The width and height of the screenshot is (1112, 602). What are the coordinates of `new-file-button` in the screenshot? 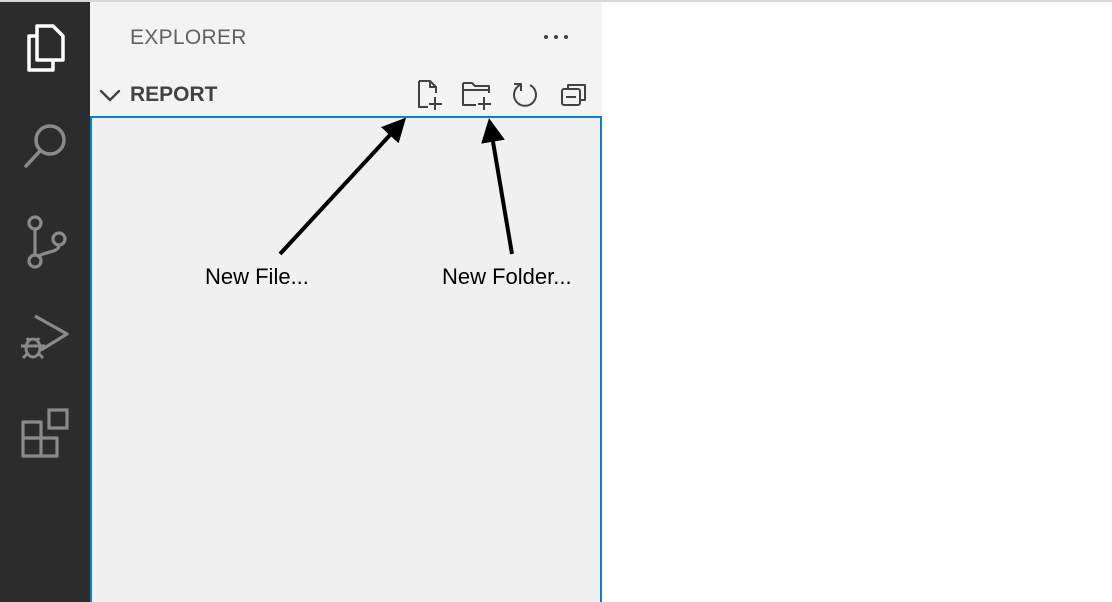 It's located at (429, 95).